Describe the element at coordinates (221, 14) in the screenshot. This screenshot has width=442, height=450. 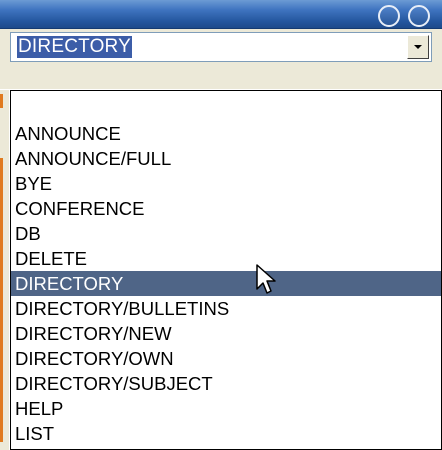
I see `title-bar` at that location.